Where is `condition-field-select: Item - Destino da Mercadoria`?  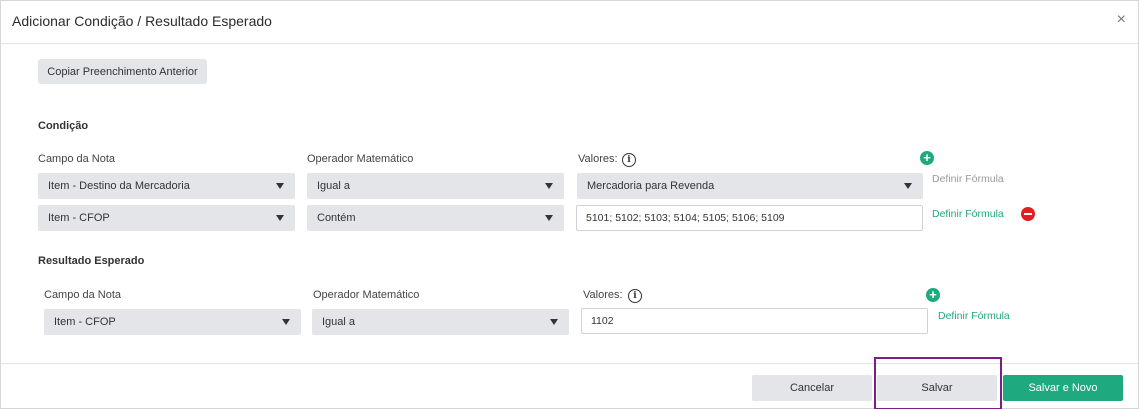
condition-field-select: Item - Destino da Mercadoria is located at coordinates (166, 186).